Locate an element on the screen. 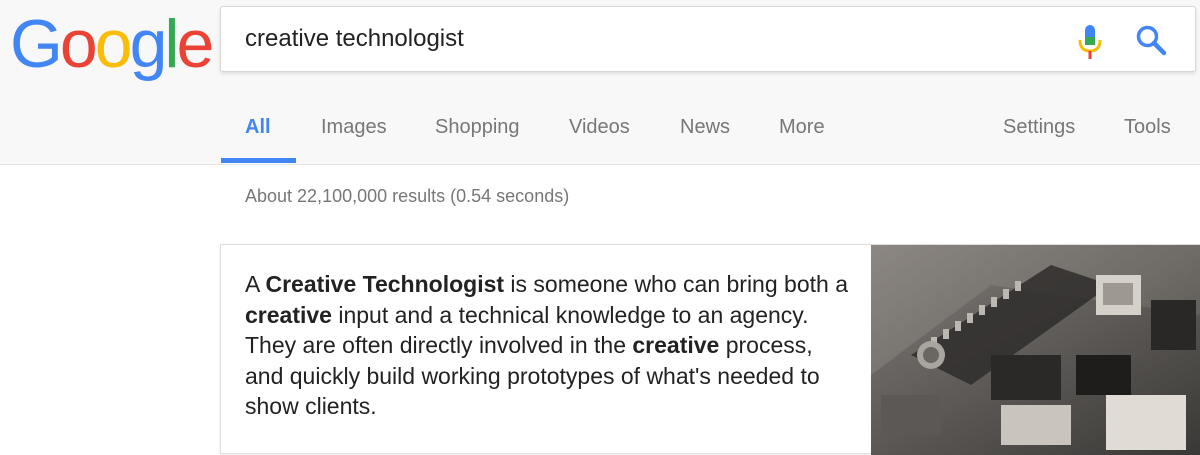 The image size is (1200, 455). google-logo: Google is located at coordinates (112, 44).